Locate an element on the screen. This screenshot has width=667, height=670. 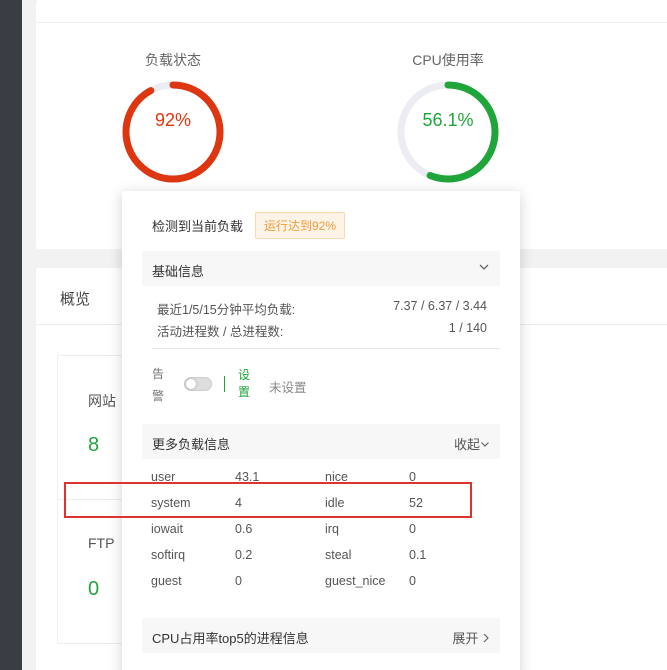
basic-info-title: 基础信息 is located at coordinates (178, 271).